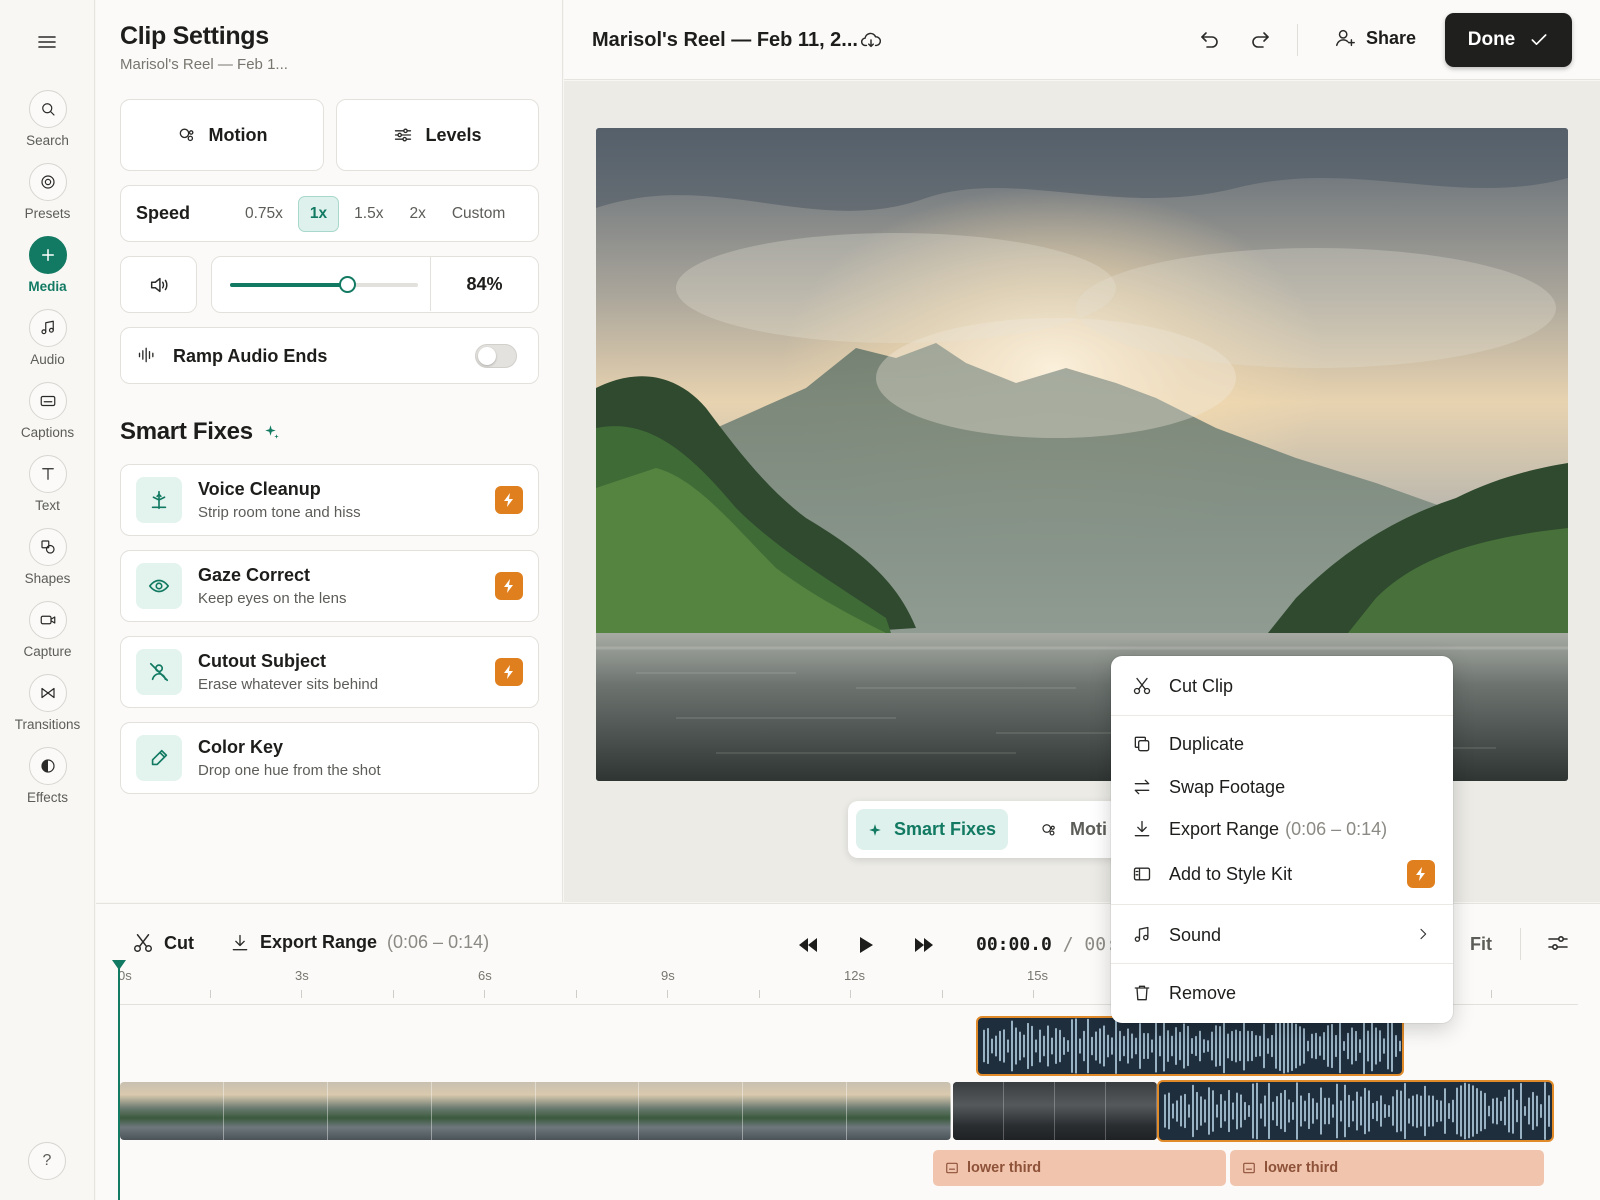 Image resolution: width=1600 pixels, height=1200 pixels. What do you see at coordinates (1301, 1168) in the screenshot?
I see `lower-third-label: lower third` at bounding box center [1301, 1168].